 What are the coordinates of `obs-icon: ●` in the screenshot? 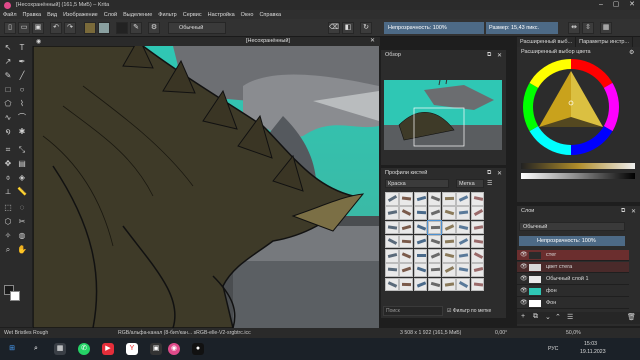 It's located at (198, 349).